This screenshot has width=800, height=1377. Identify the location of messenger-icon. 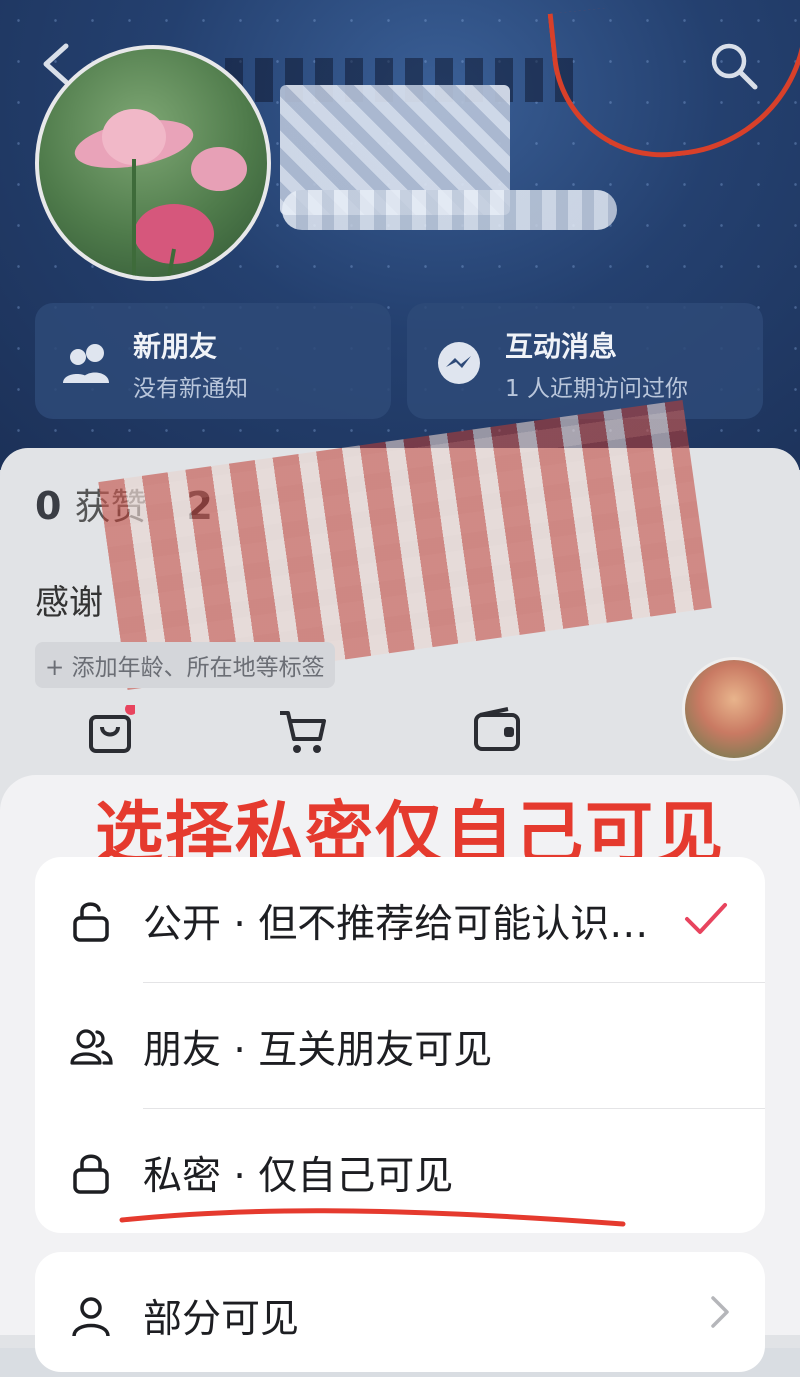
(459, 363).